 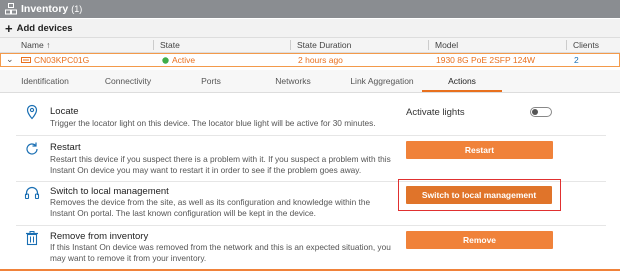 What do you see at coordinates (109, 191) in the screenshot?
I see `local-management-title: Switch to local management` at bounding box center [109, 191].